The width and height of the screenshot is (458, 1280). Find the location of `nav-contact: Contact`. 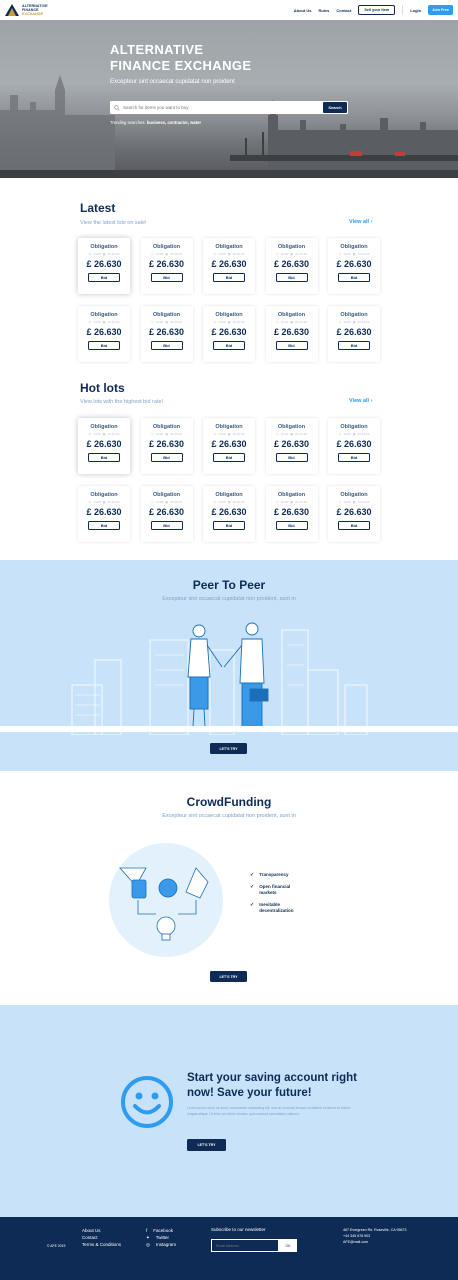

nav-contact: Contact is located at coordinates (343, 10).